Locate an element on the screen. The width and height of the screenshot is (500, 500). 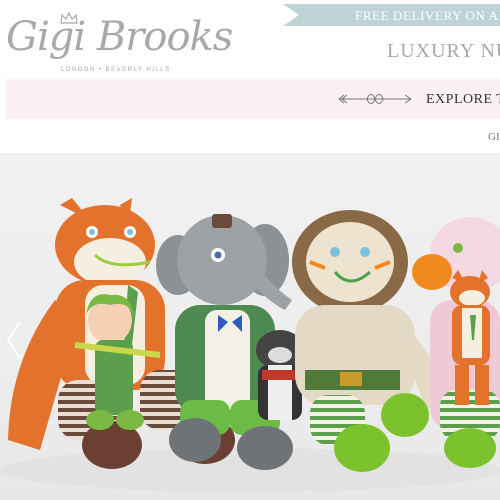
arrow-ornament-icon is located at coordinates (375, 99).